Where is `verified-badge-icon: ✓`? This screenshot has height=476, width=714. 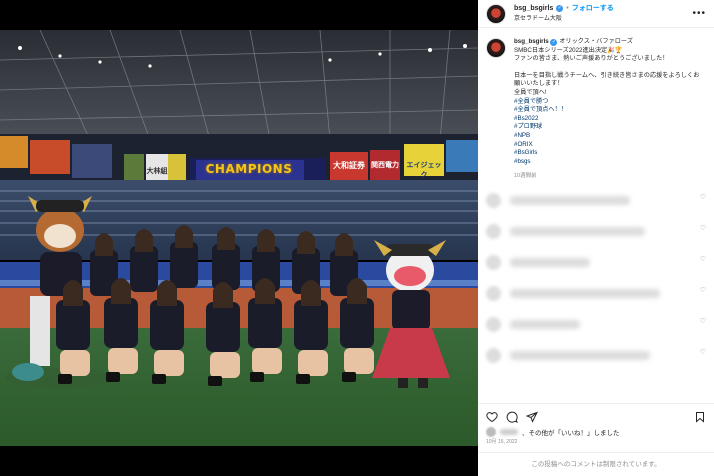 verified-badge-icon: ✓ is located at coordinates (560, 8).